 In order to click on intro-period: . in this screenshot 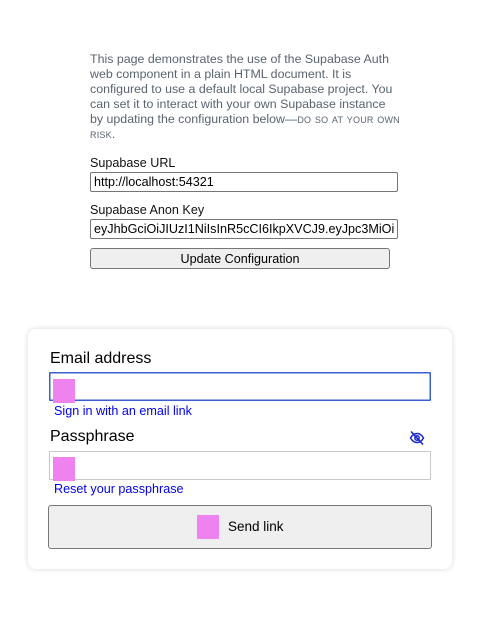, I will do `click(113, 134)`.